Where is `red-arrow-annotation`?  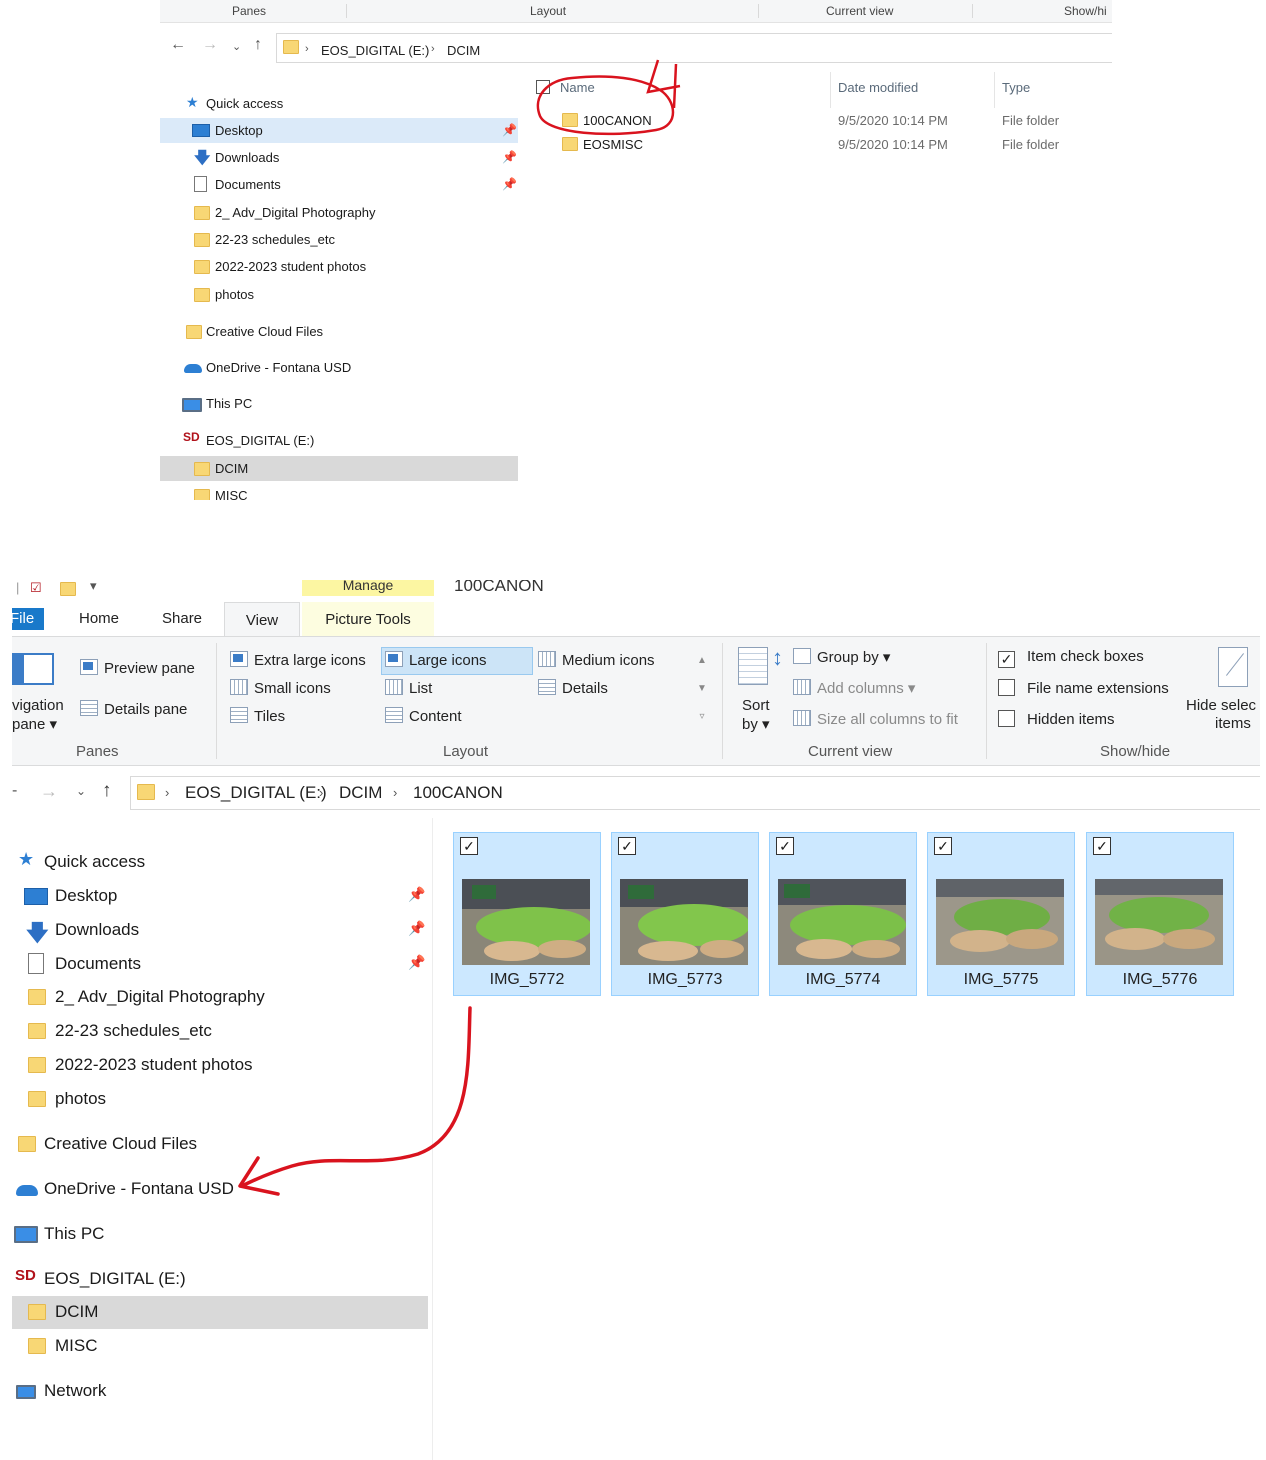
red-arrow-annotation is located at coordinates (355, 1101).